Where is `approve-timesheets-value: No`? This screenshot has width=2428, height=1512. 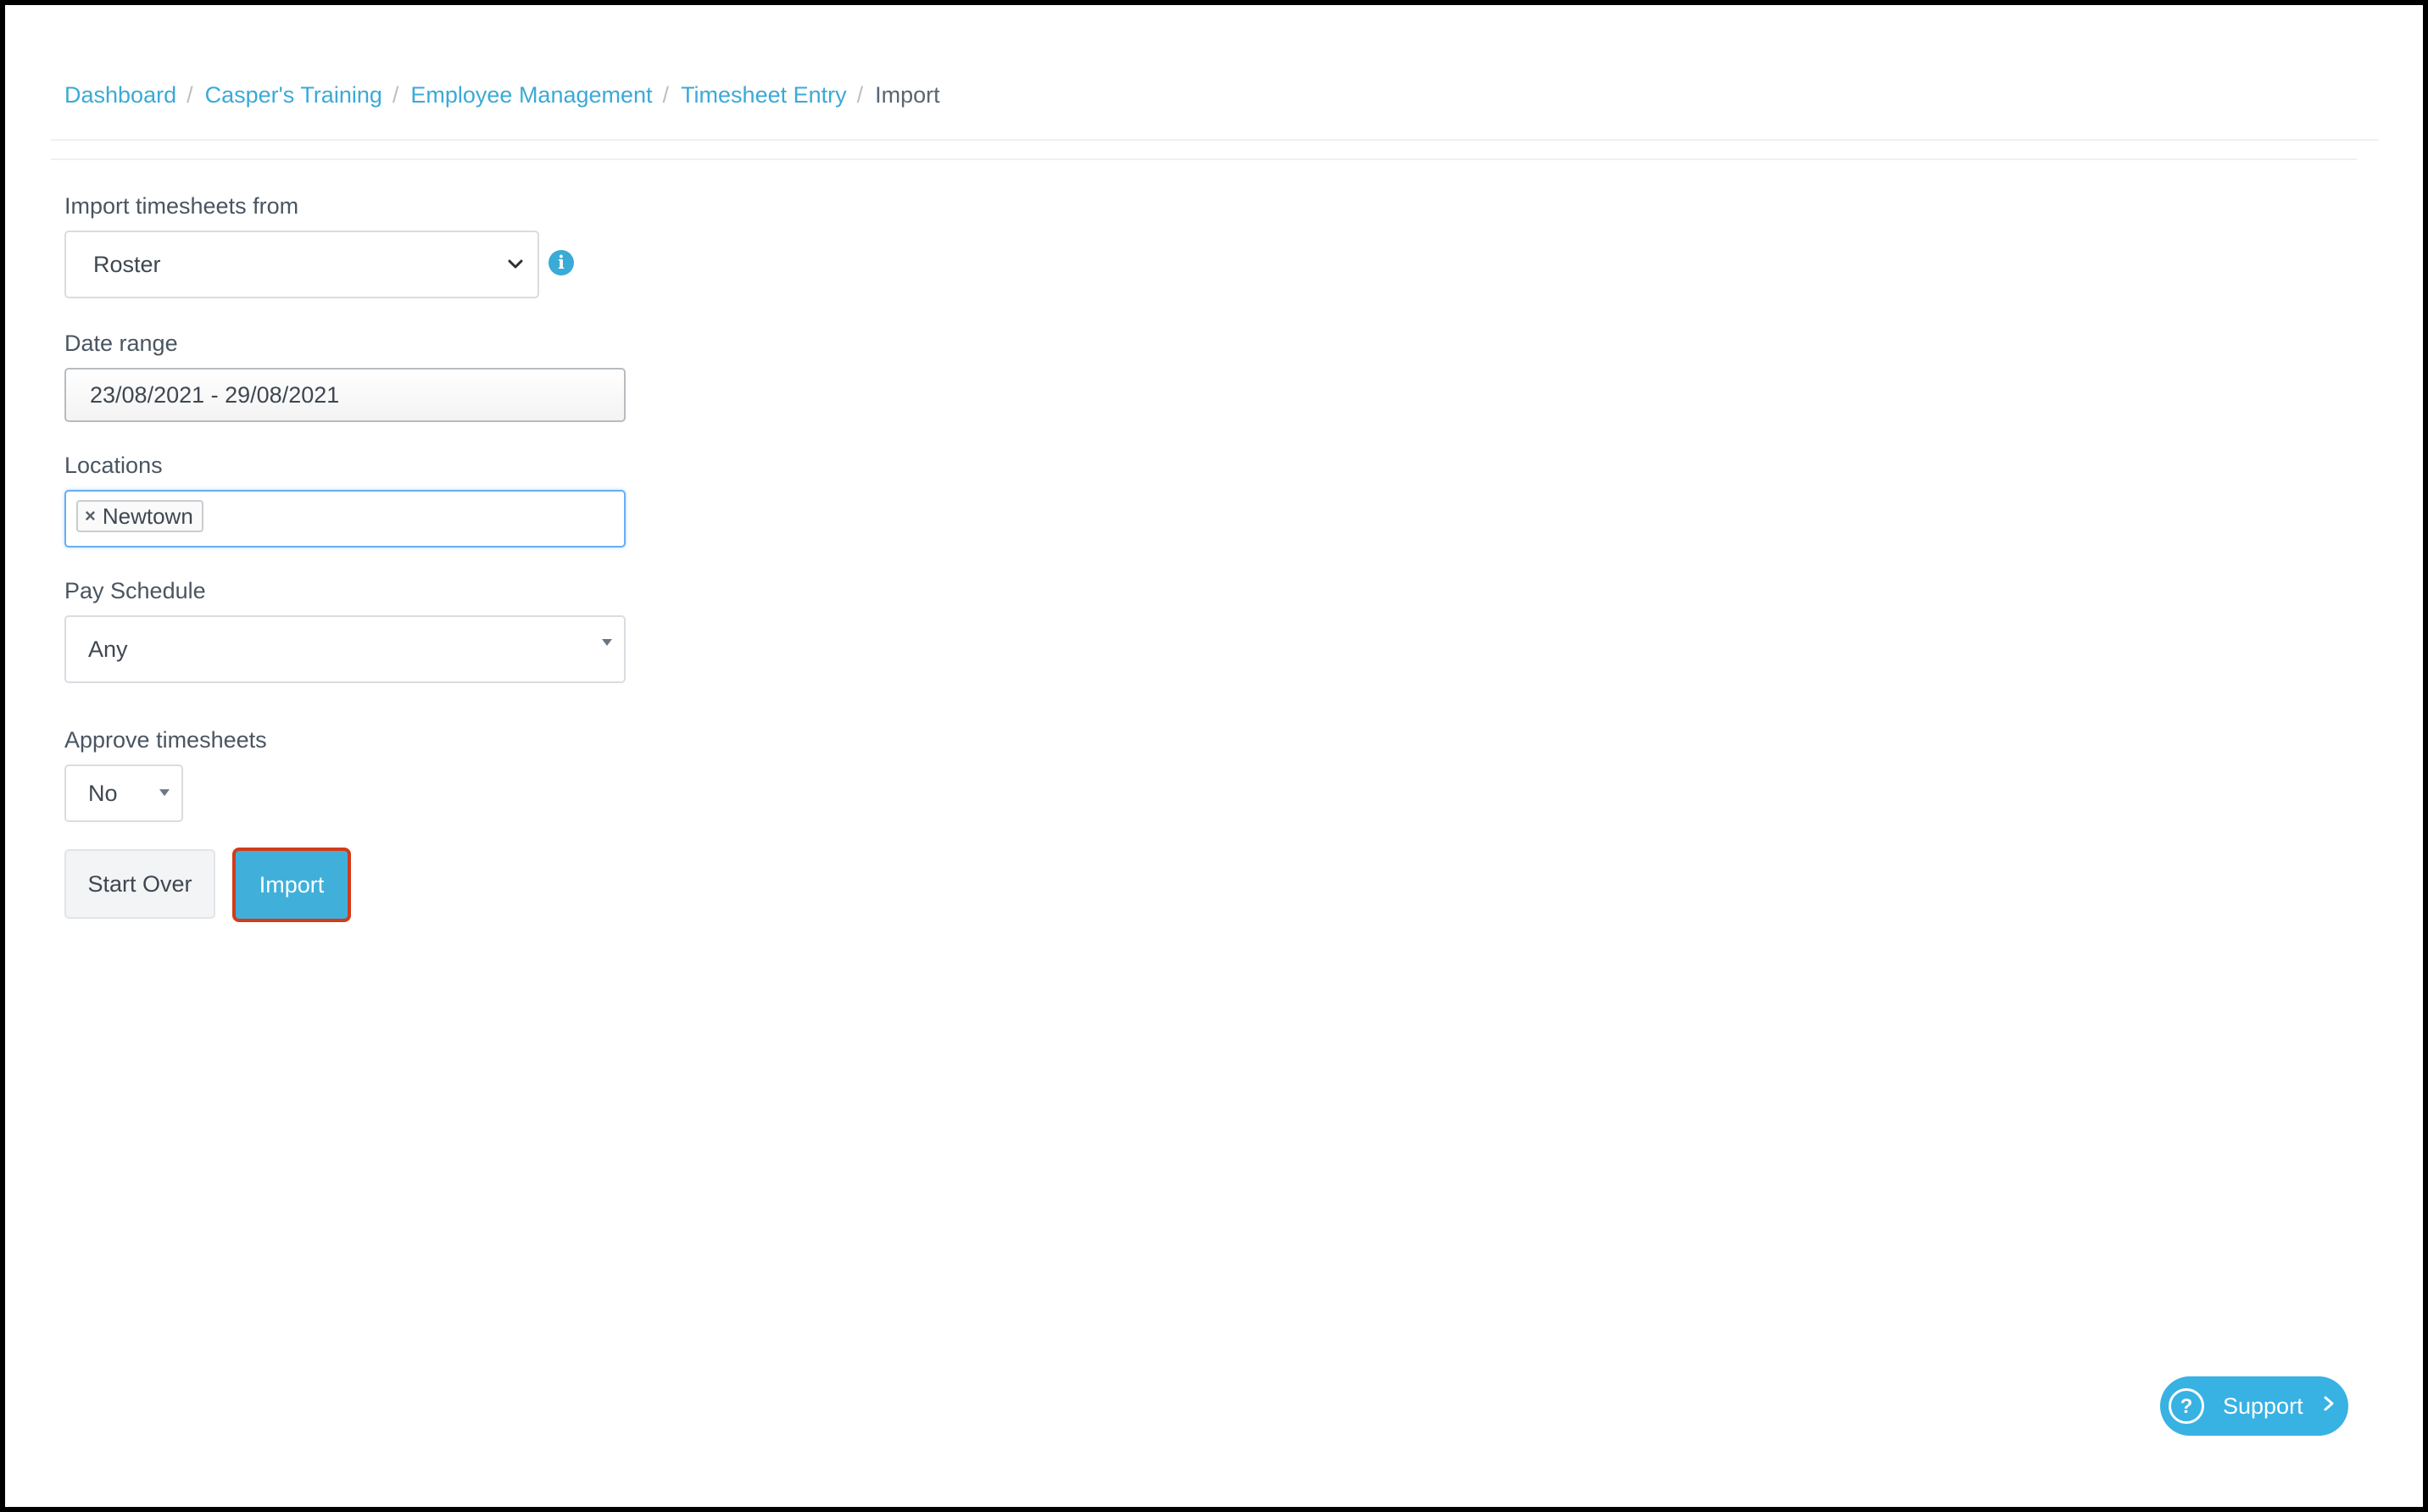
approve-timesheets-value: No is located at coordinates (103, 793).